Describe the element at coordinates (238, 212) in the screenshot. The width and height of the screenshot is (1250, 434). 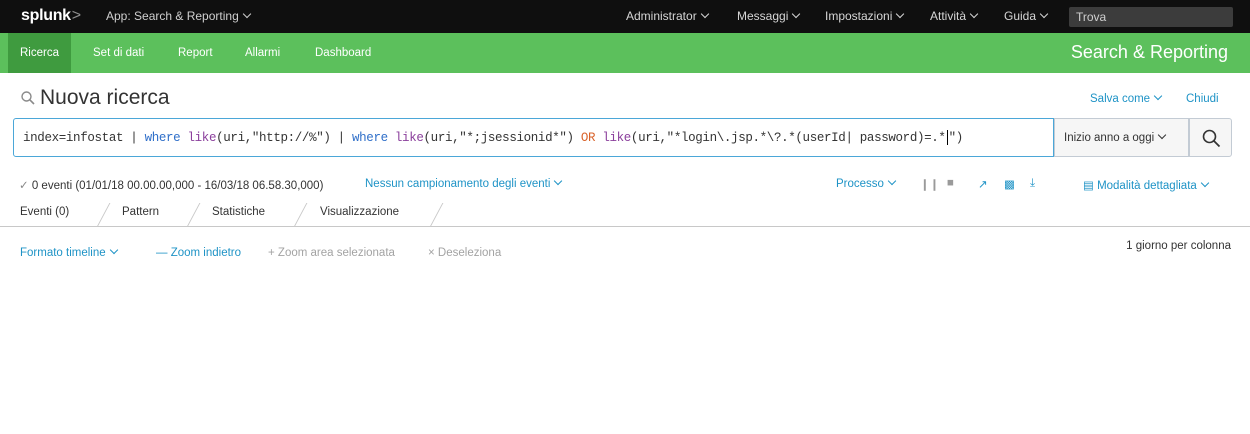
I see `tab-statistics: Statistiche` at that location.